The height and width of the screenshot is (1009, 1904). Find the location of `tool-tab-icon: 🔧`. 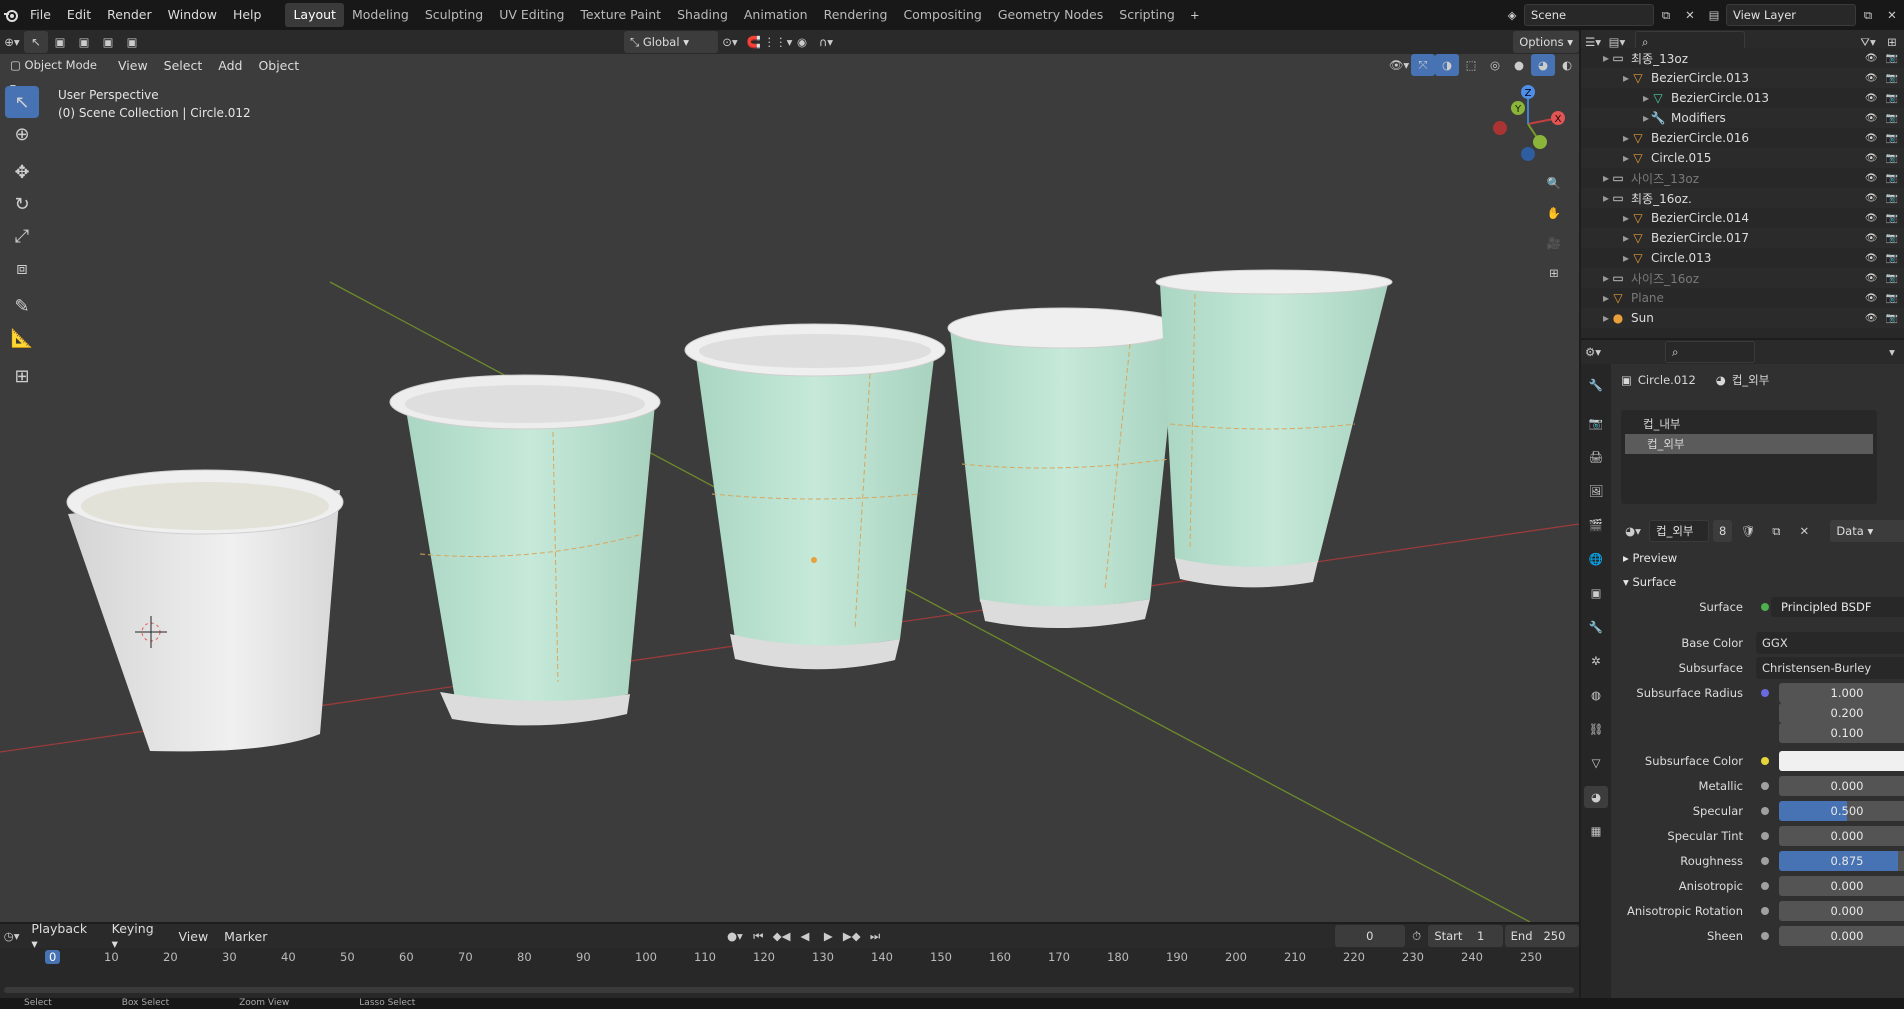

tool-tab-icon: 🔧 is located at coordinates (1596, 385).